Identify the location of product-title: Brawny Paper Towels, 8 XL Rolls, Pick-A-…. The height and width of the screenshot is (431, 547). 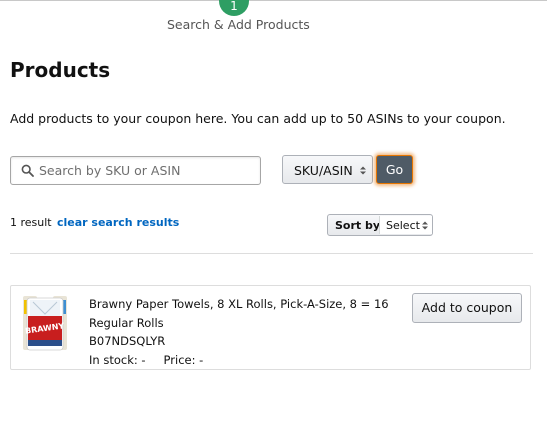
(239, 313).